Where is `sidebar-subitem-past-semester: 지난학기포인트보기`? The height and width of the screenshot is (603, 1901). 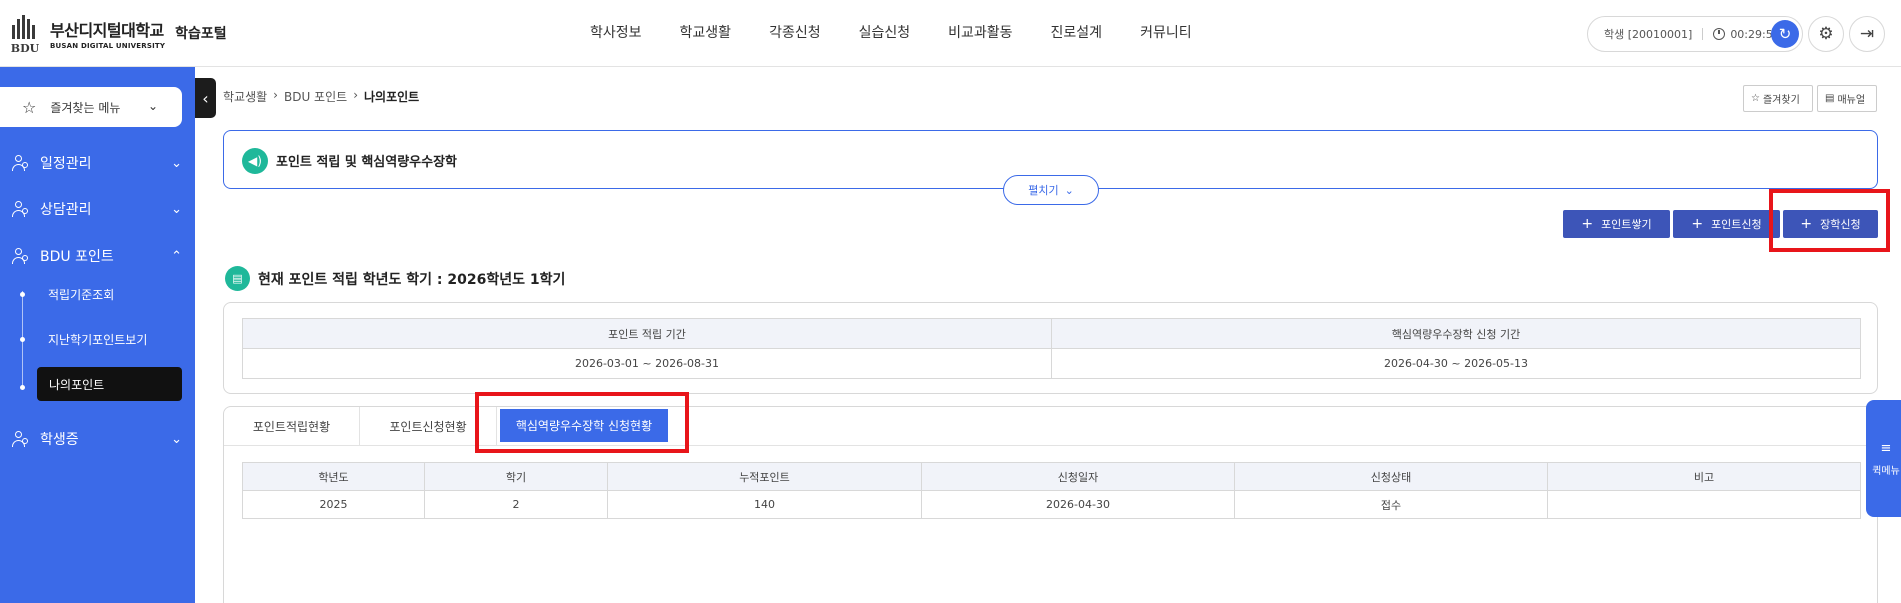
sidebar-subitem-past-semester: 지난학기포인트보기 is located at coordinates (101, 339).